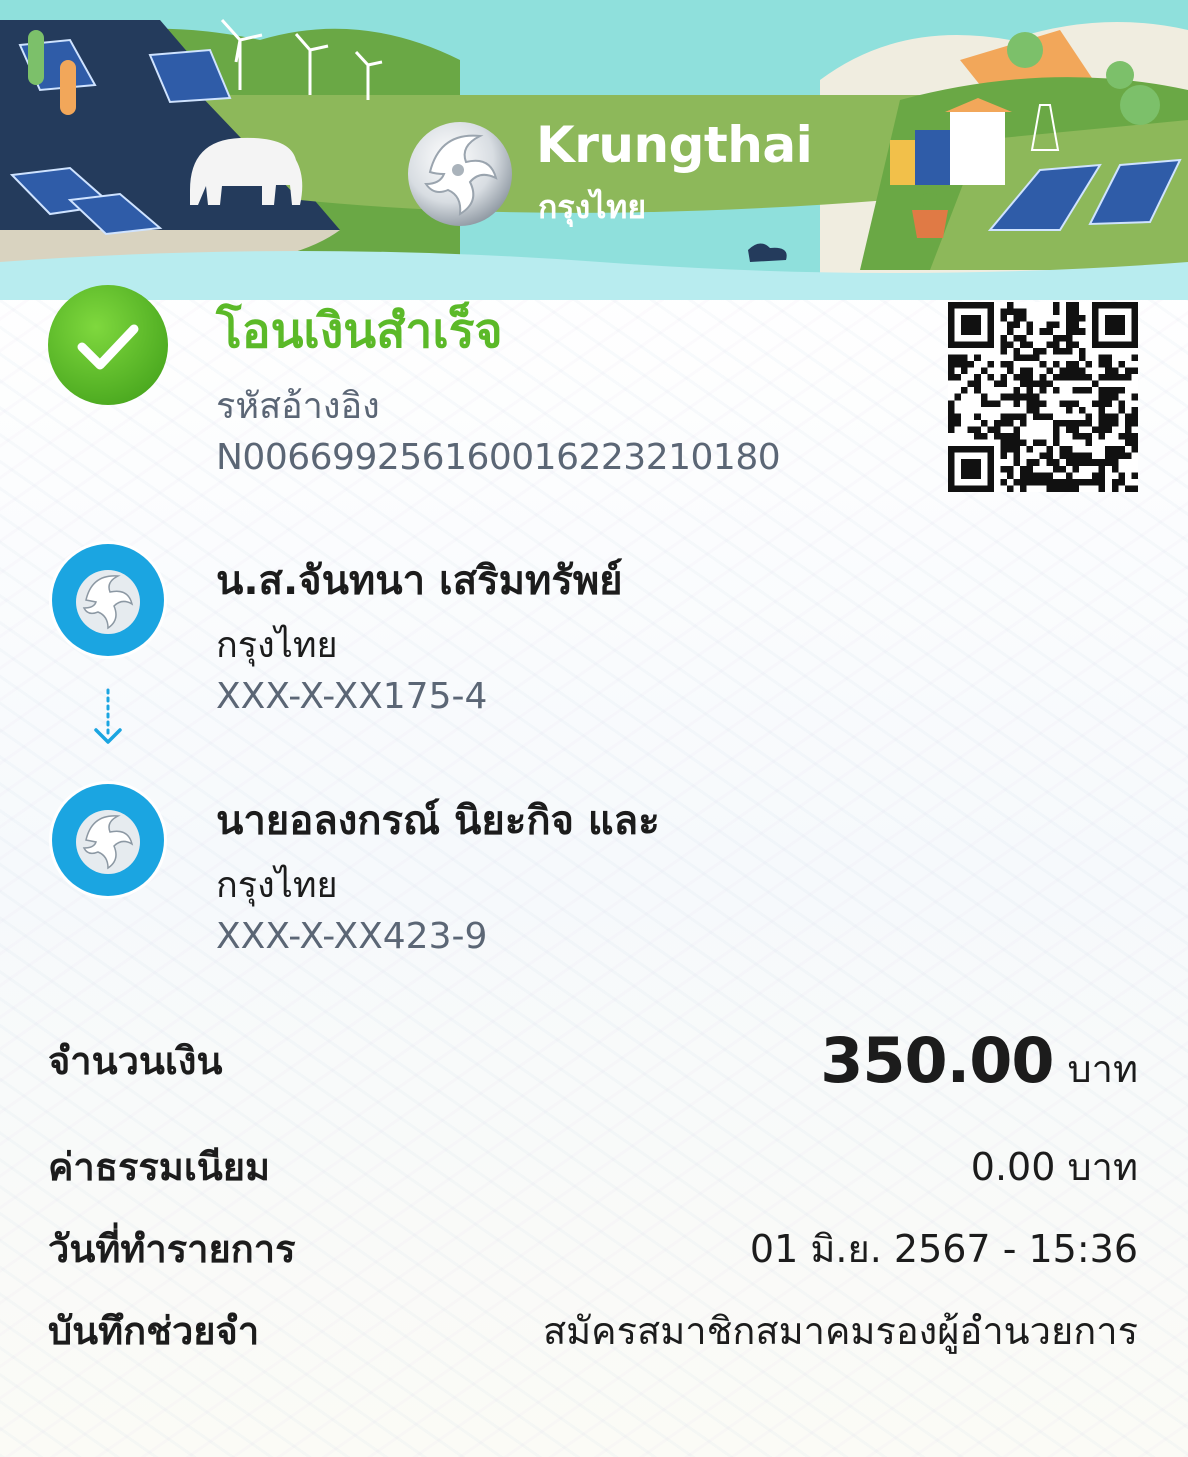 The width and height of the screenshot is (1188, 1457). Describe the element at coordinates (943, 1249) in the screenshot. I see `date-value: 01 มิ.ย. 2567 - 15:36` at that location.